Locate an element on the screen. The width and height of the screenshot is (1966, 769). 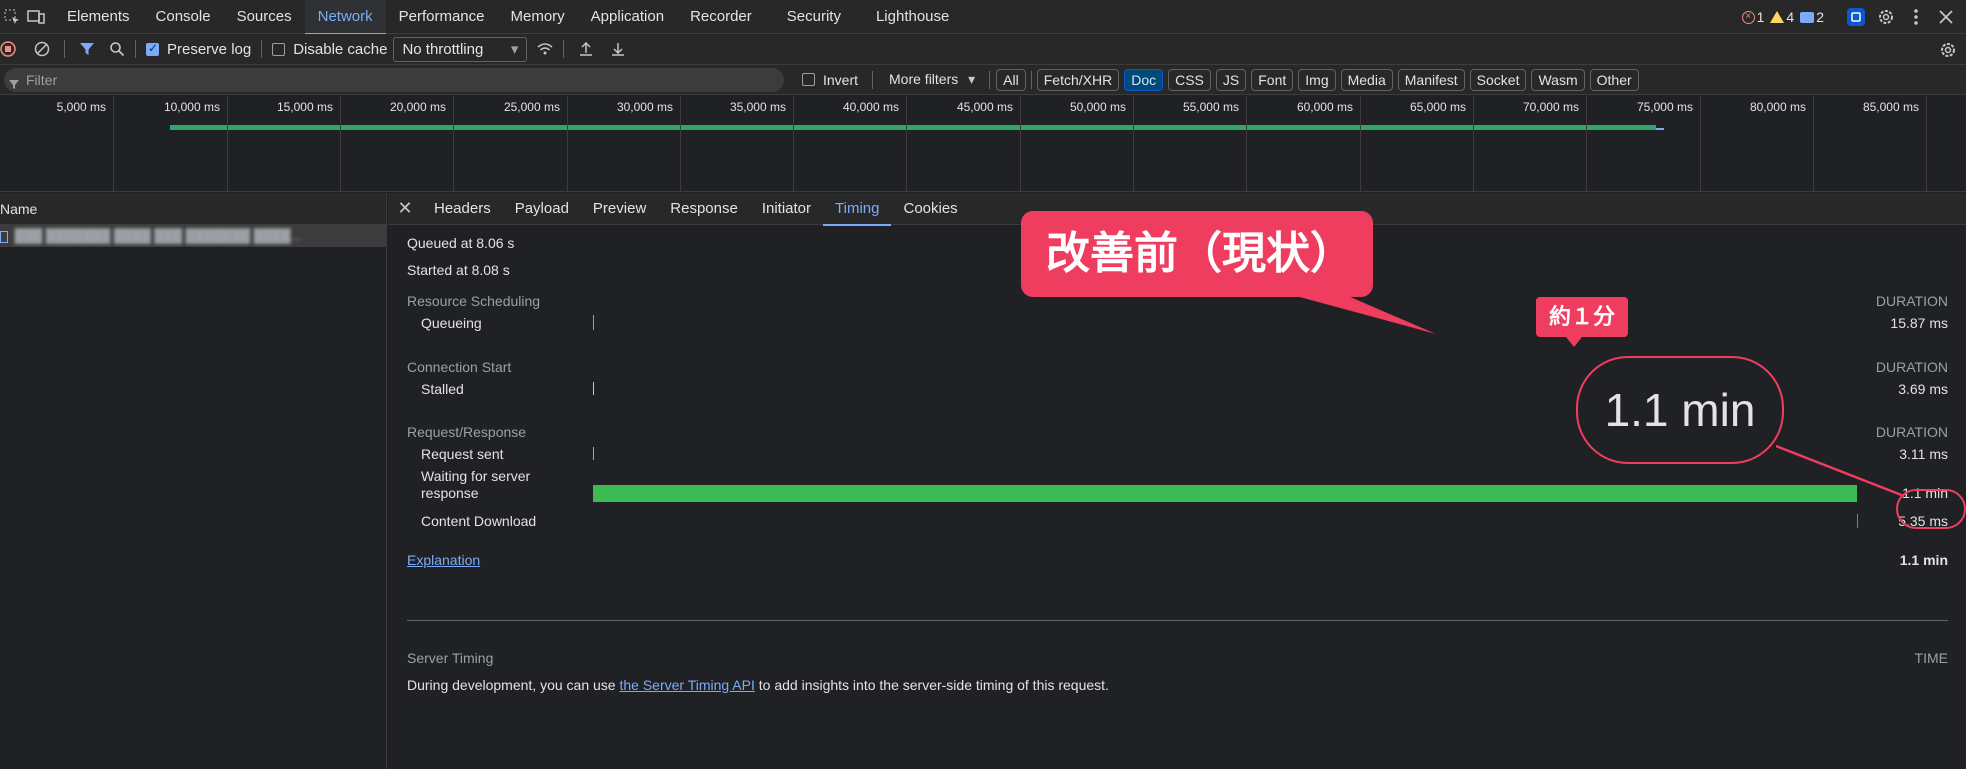
more-filters-dropdown: More filters ▾ is located at coordinates (932, 79).